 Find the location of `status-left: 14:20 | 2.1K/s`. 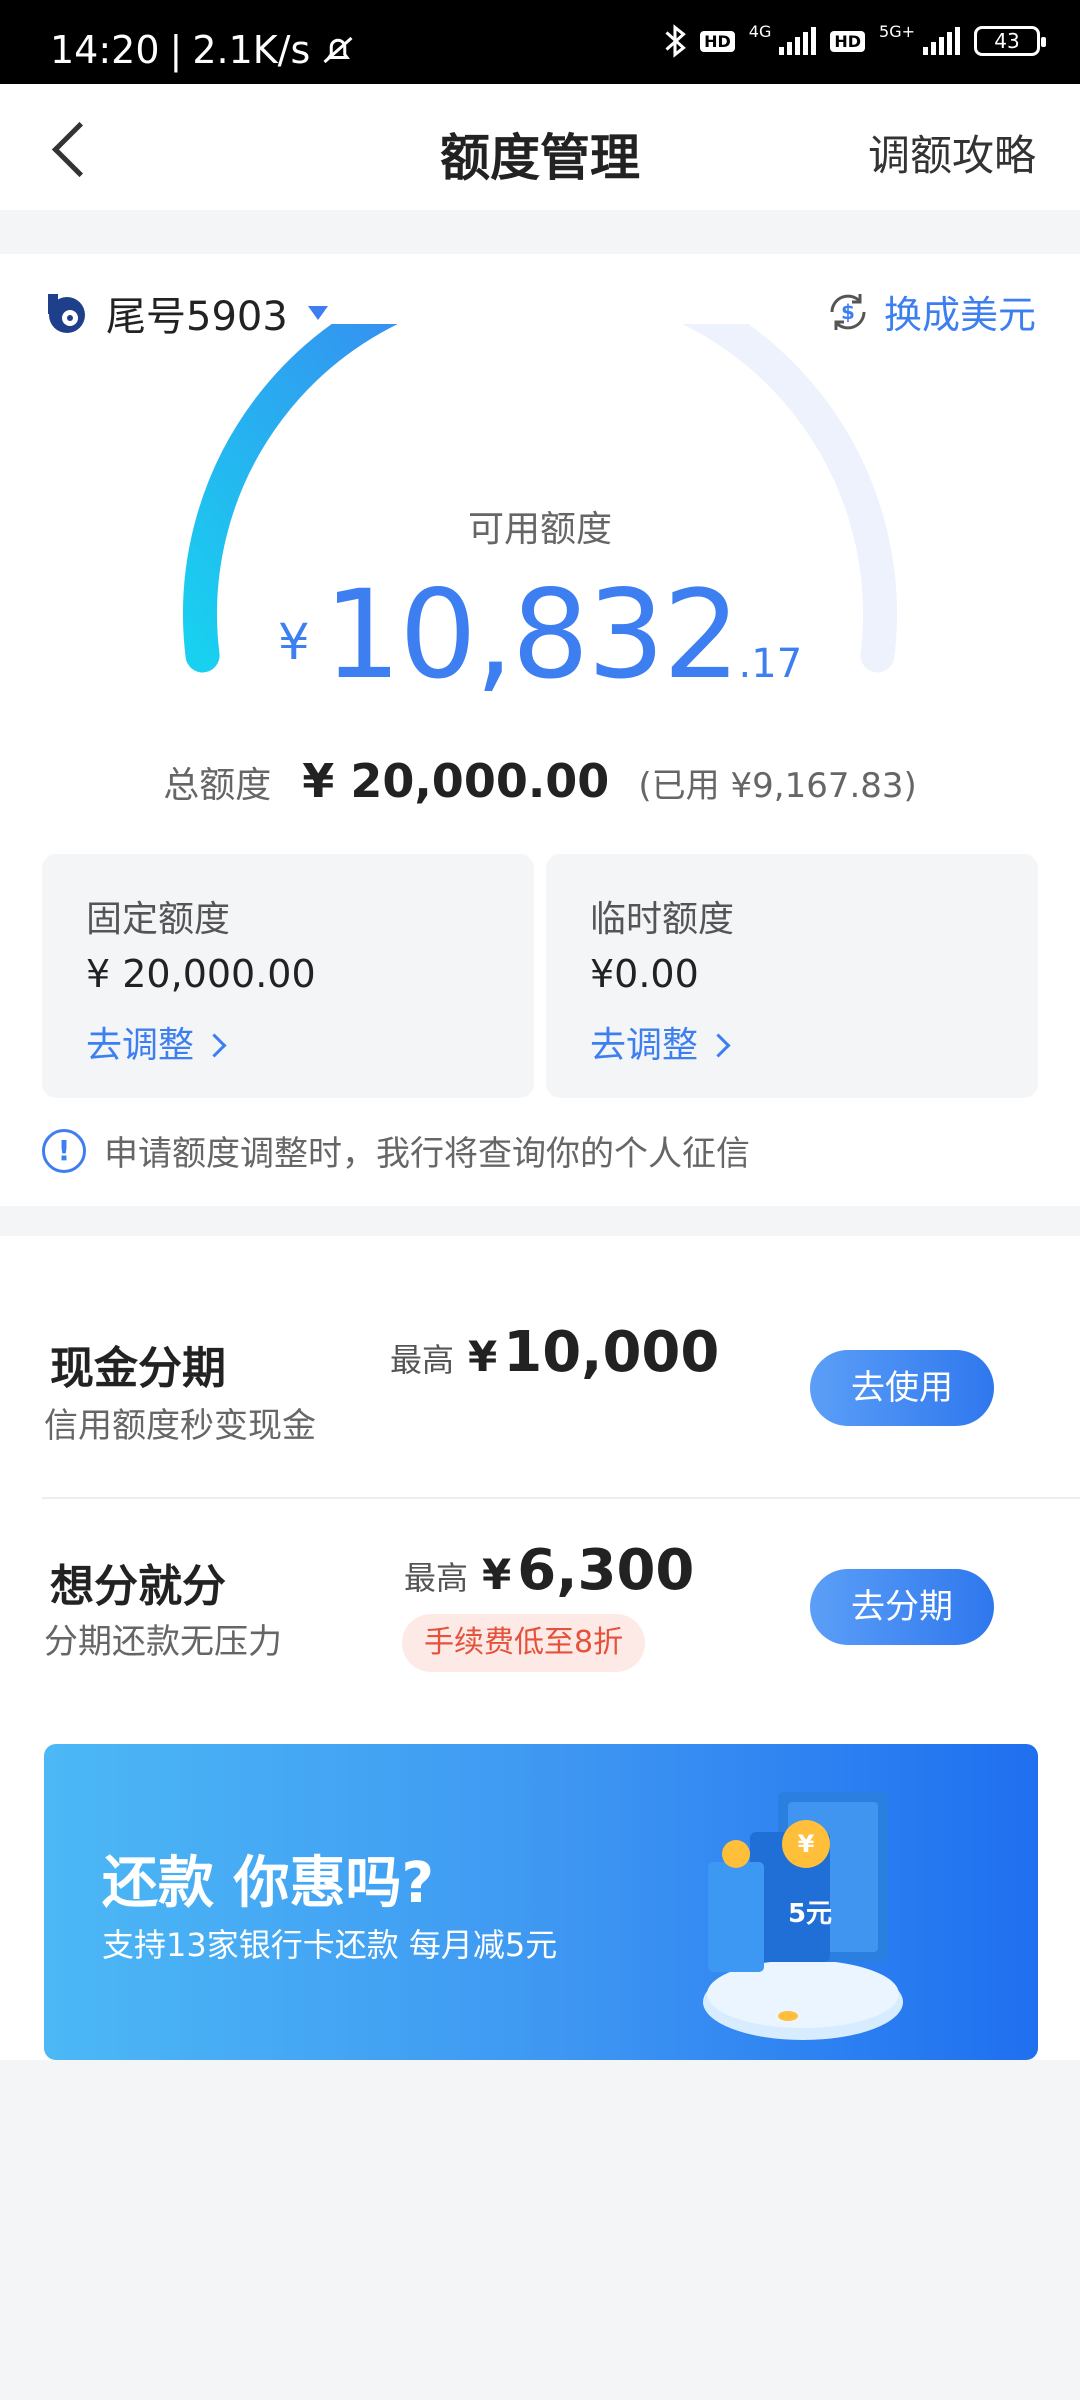

status-left: 14:20 | 2.1K/s is located at coordinates (203, 50).